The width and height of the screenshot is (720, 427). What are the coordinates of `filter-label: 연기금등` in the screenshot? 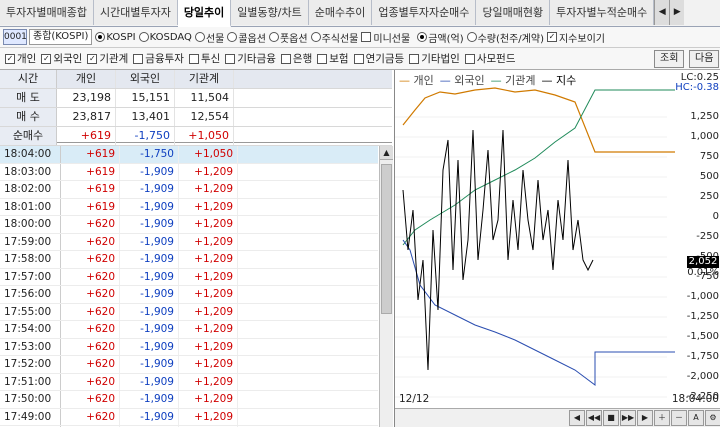 It's located at (385, 59).